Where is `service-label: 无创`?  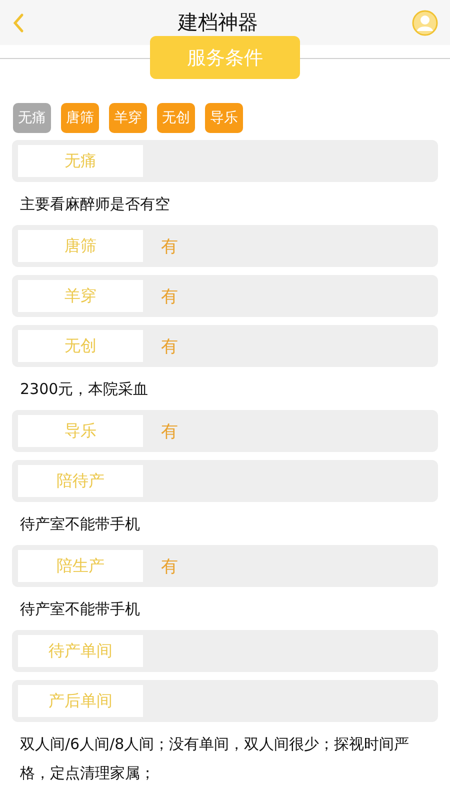
service-label: 无创 is located at coordinates (80, 346).